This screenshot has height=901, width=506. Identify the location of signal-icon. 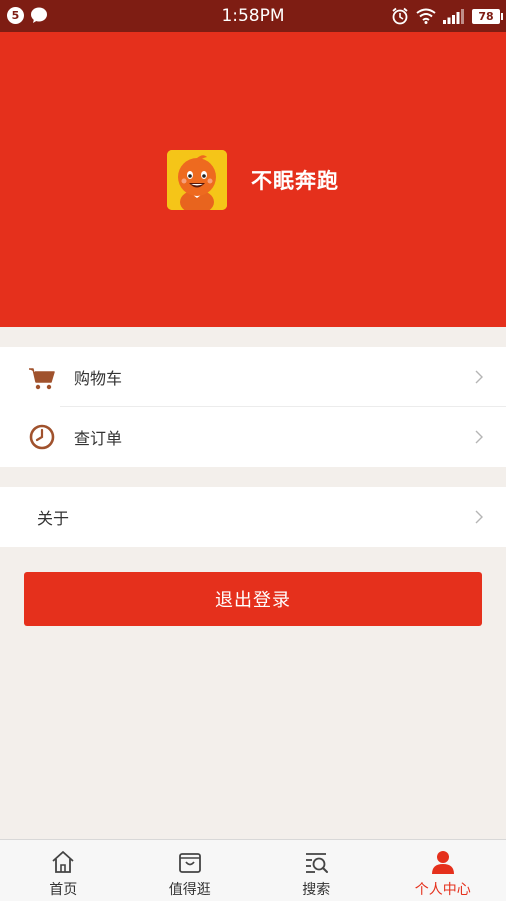
(454, 16).